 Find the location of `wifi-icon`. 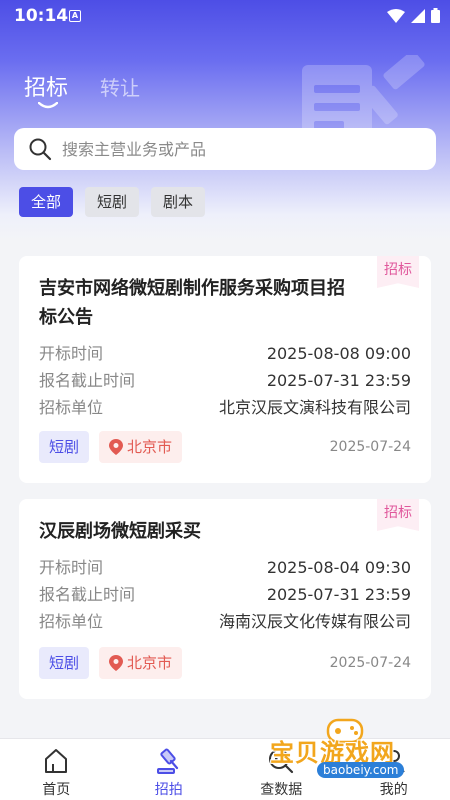

wifi-icon is located at coordinates (396, 15).